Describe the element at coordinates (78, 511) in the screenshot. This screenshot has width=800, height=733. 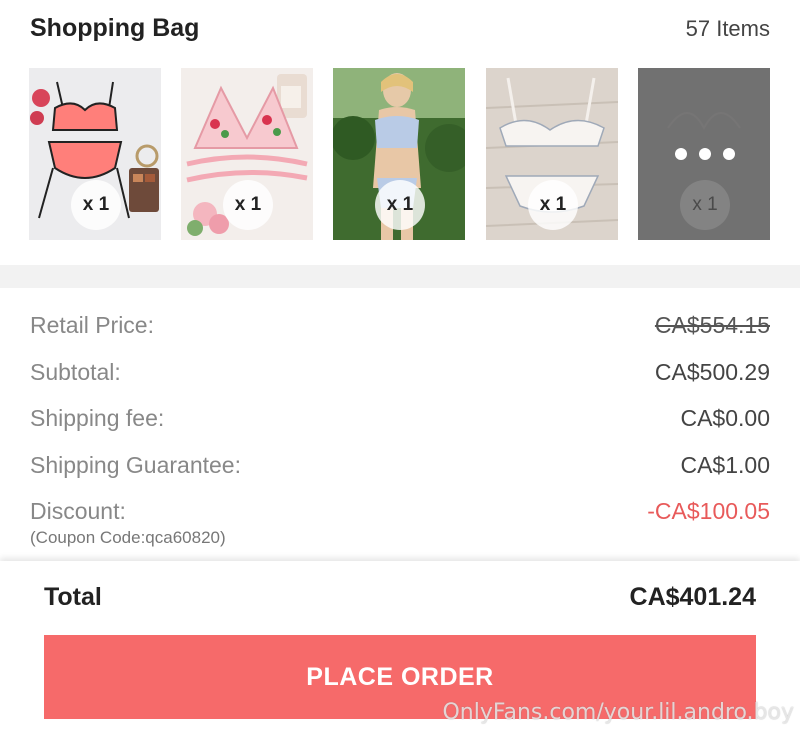
I see `discount-label: Discount:` at that location.